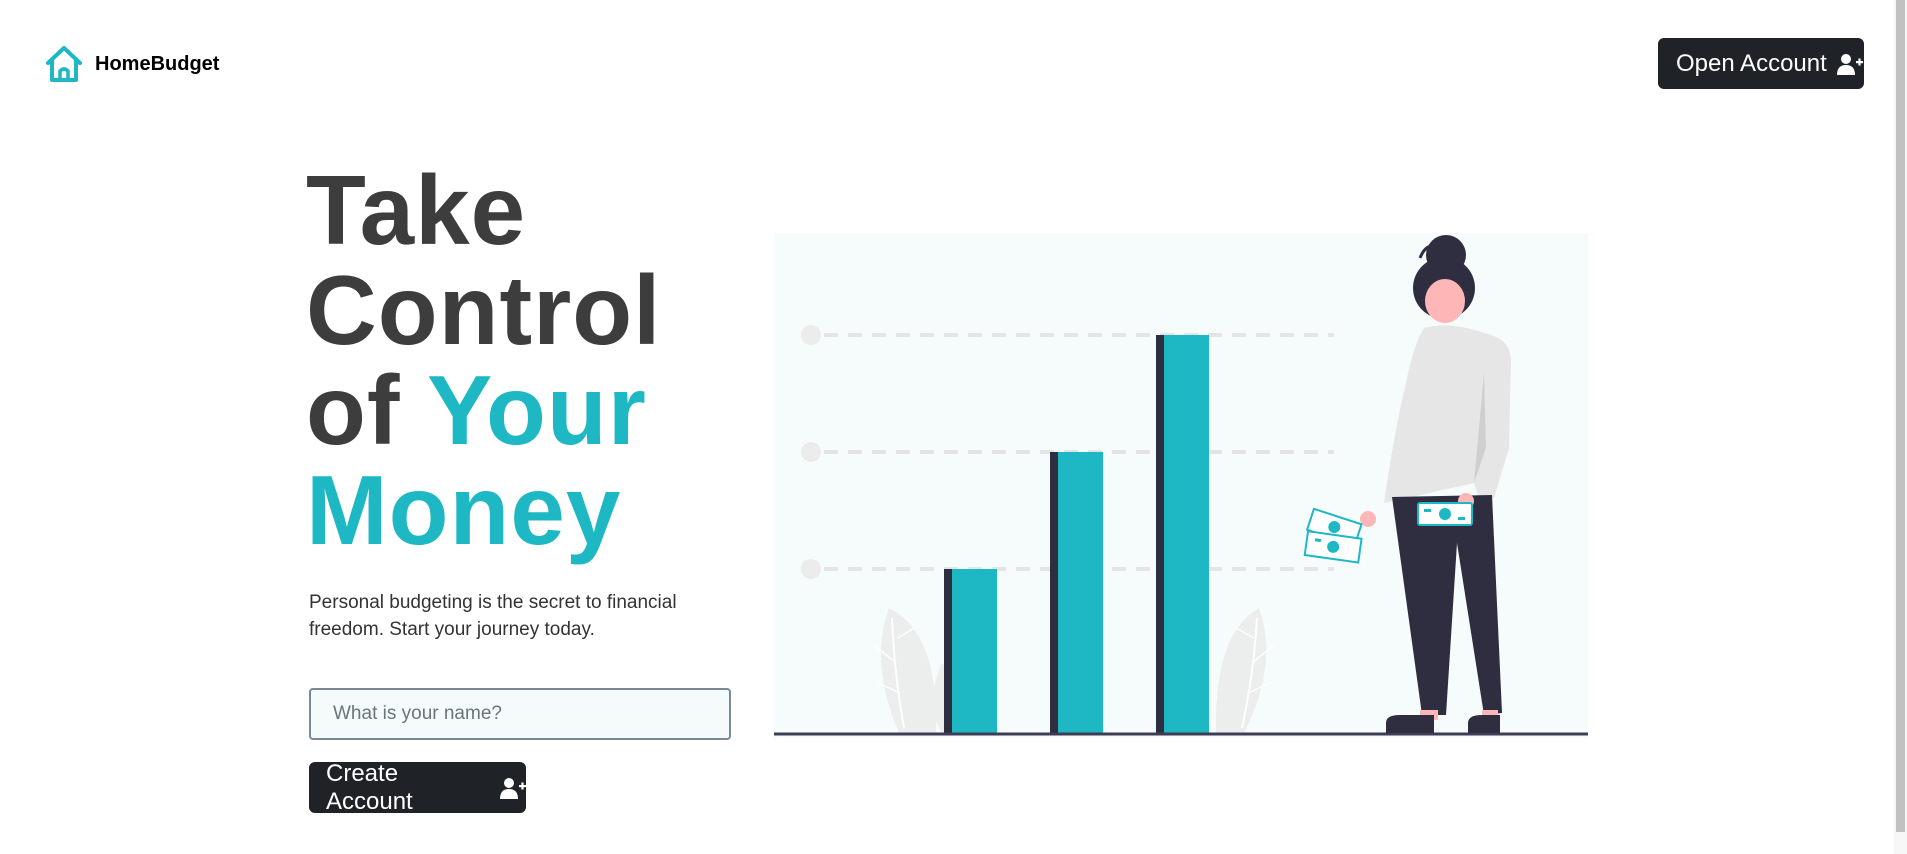 The image size is (1907, 854). I want to click on hero-title-line-1: Take, so click(416, 210).